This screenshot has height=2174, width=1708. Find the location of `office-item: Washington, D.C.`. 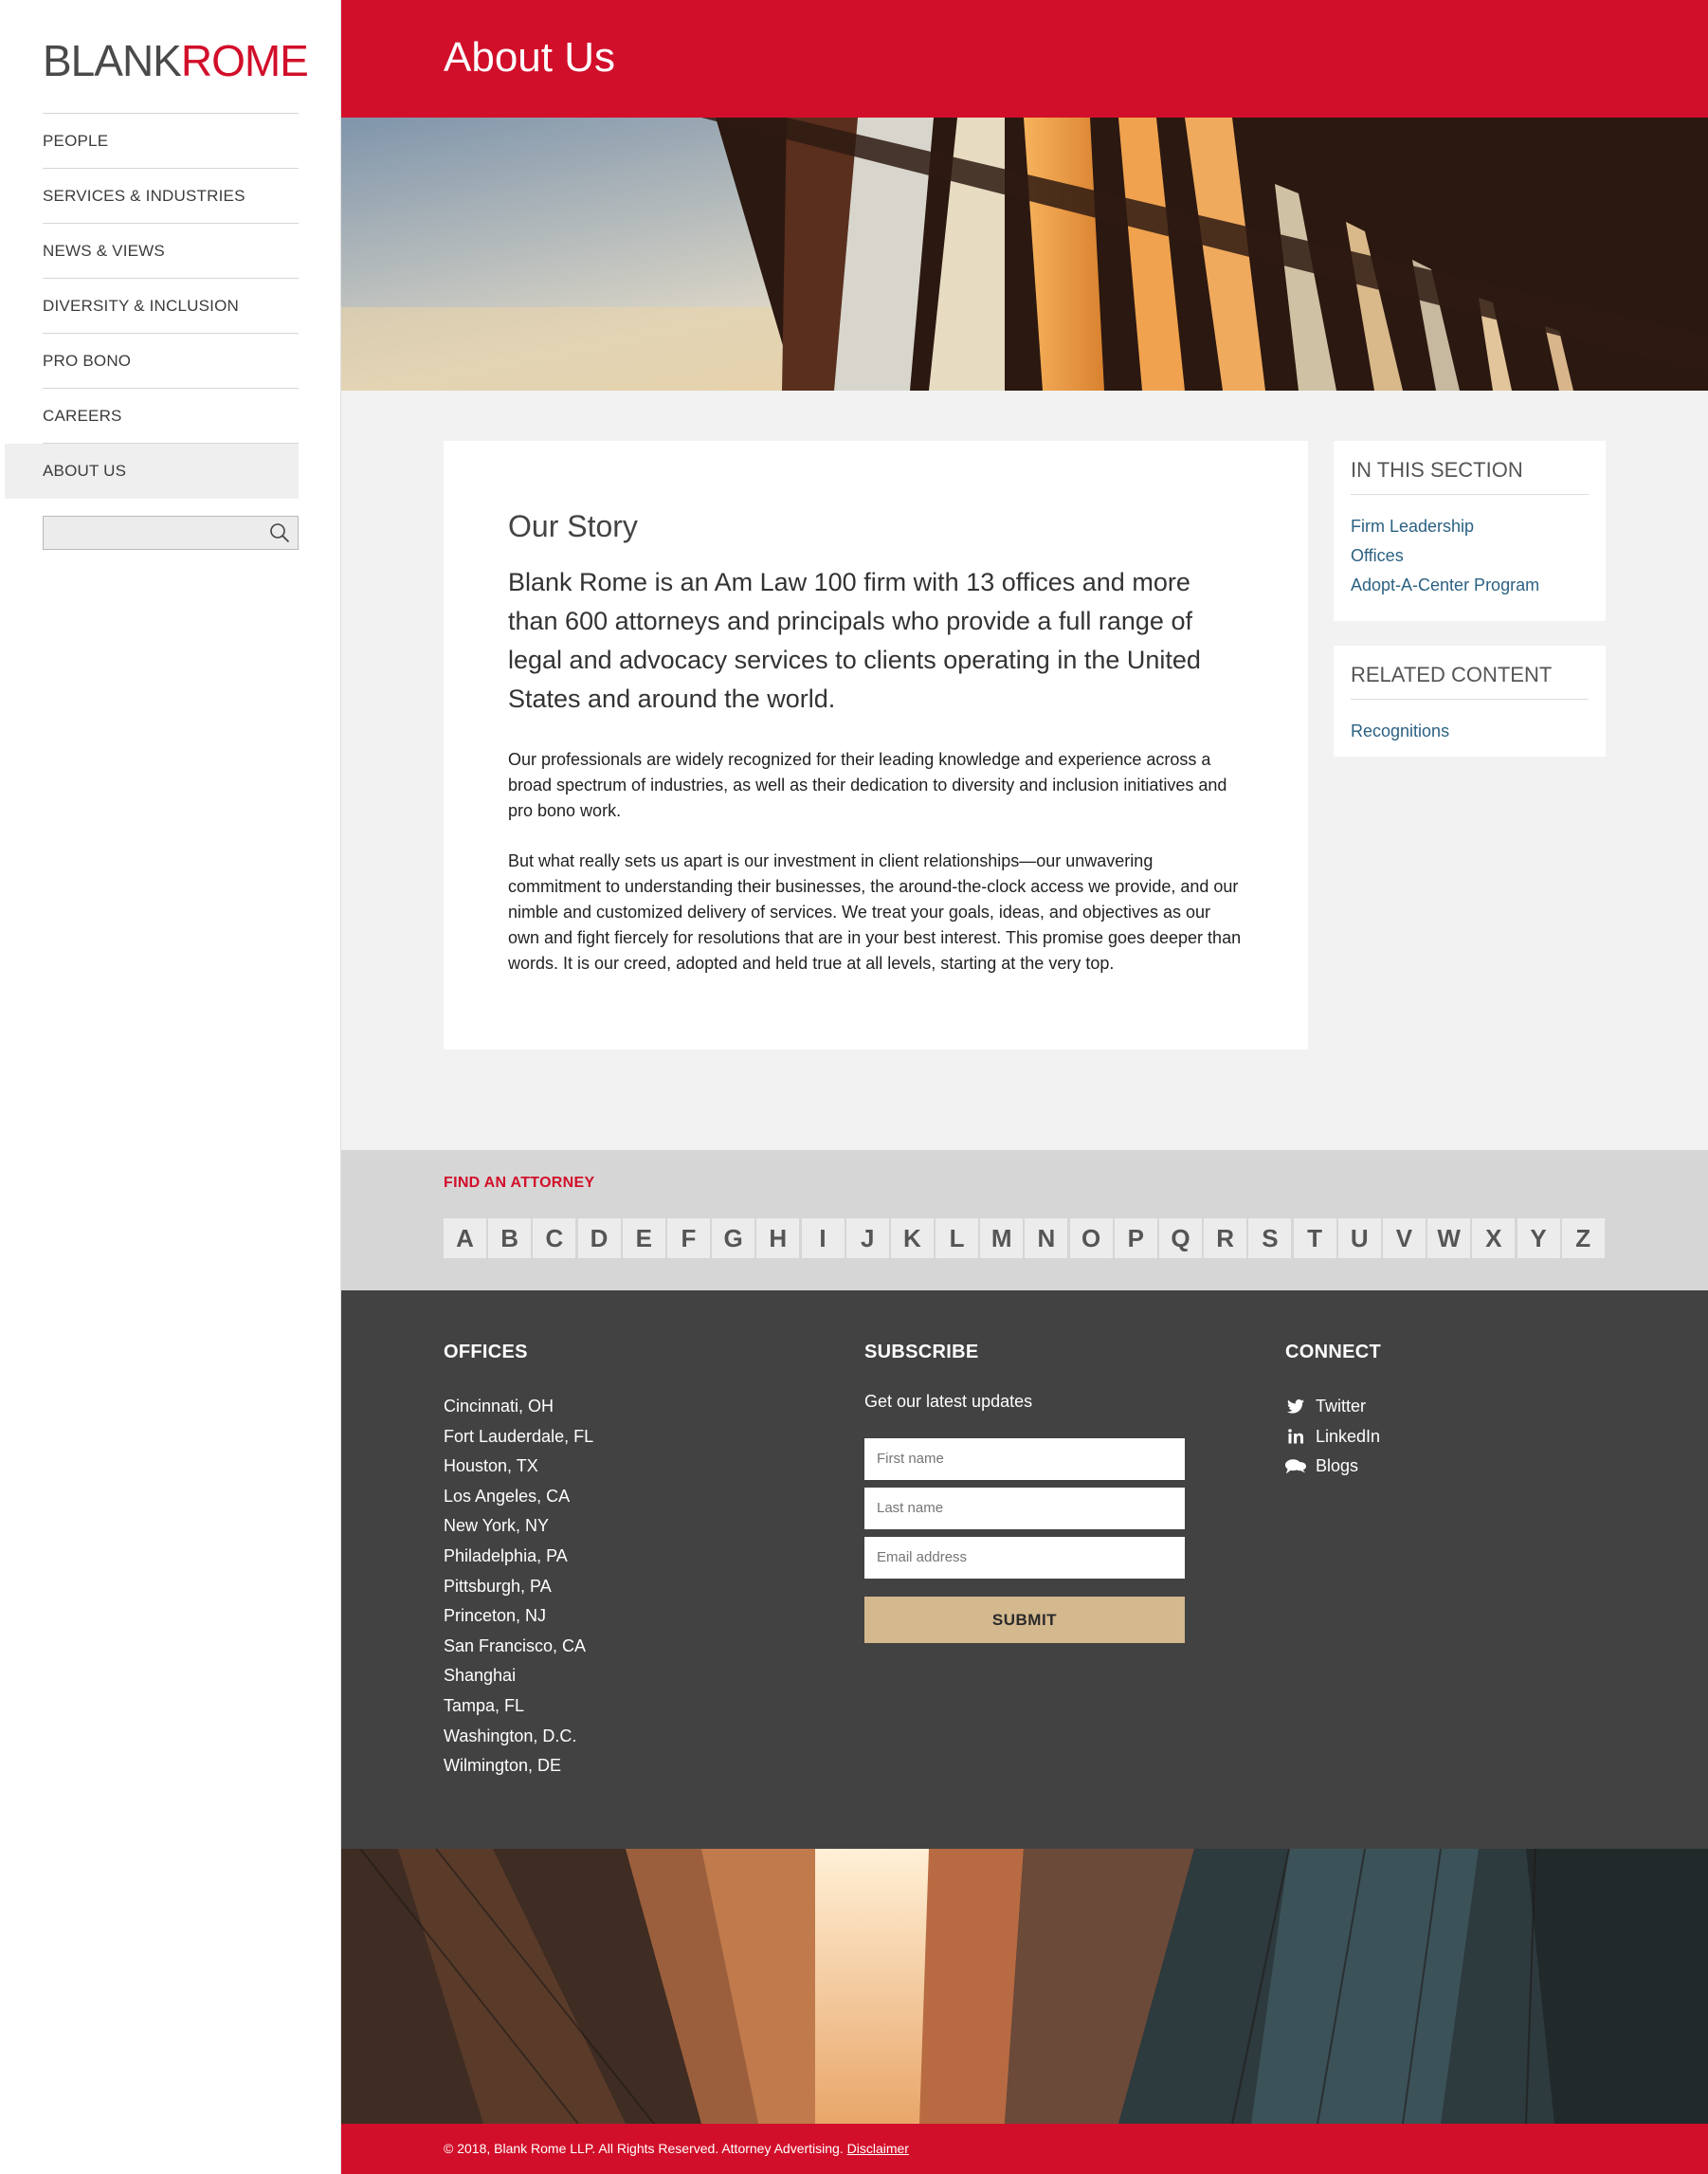

office-item: Washington, D.C. is located at coordinates (518, 1737).